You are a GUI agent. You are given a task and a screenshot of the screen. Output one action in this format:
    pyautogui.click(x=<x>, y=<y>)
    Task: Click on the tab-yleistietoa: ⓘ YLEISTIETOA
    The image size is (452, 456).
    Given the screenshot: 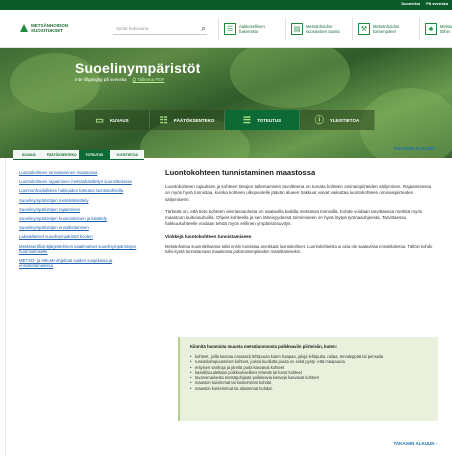 What is the action you would take?
    pyautogui.click(x=337, y=120)
    